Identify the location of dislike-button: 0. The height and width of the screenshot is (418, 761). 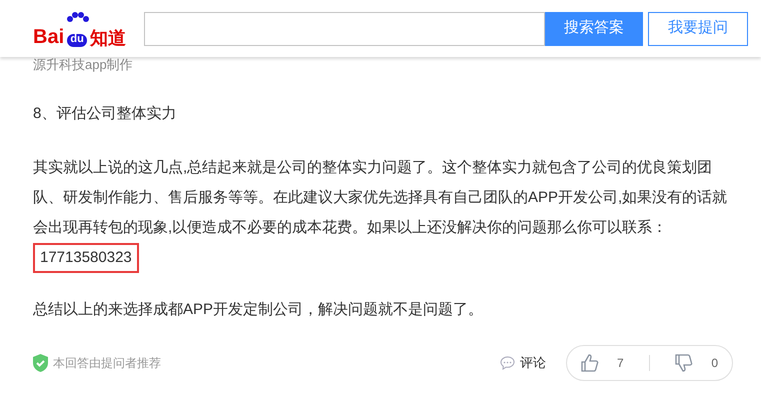
(696, 363).